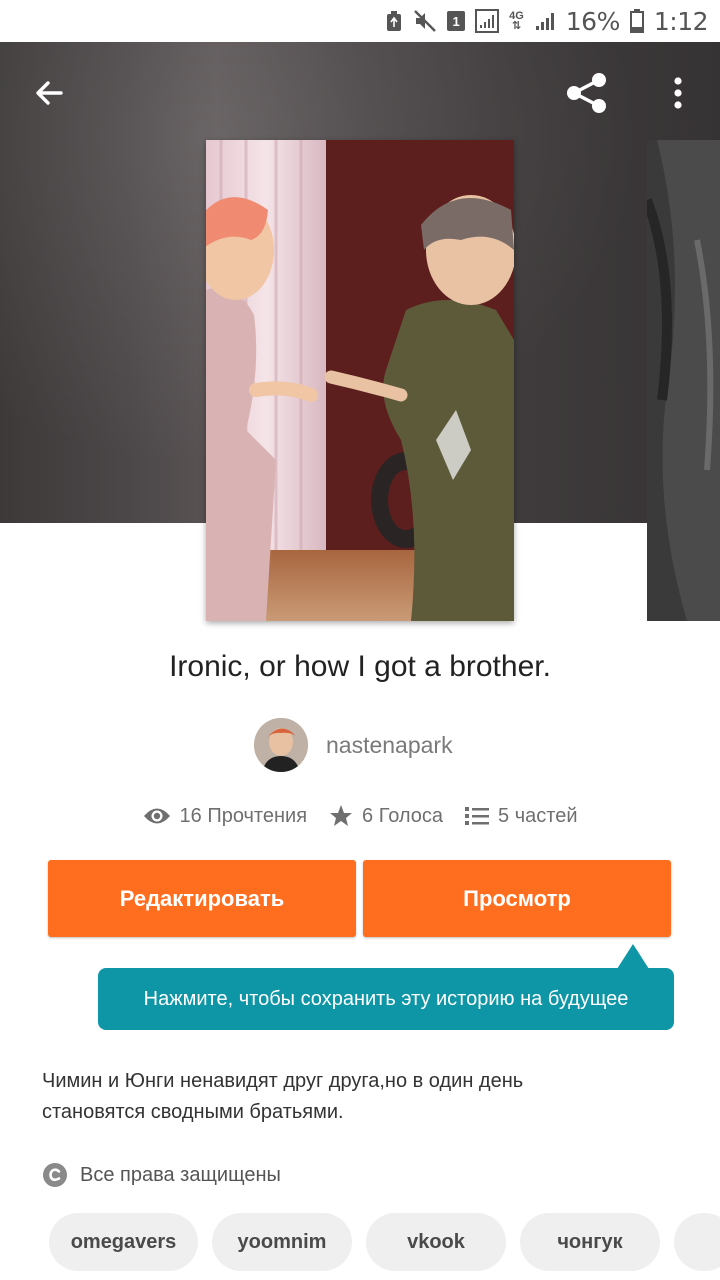 The image size is (720, 1280). Describe the element at coordinates (360, 666) in the screenshot. I see `story-title: Ironic, or how I got a brother.` at that location.